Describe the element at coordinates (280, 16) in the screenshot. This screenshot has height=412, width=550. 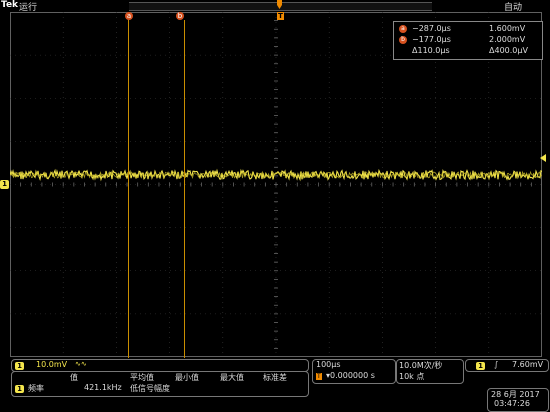
I see `trigger-time-marker: T` at that location.